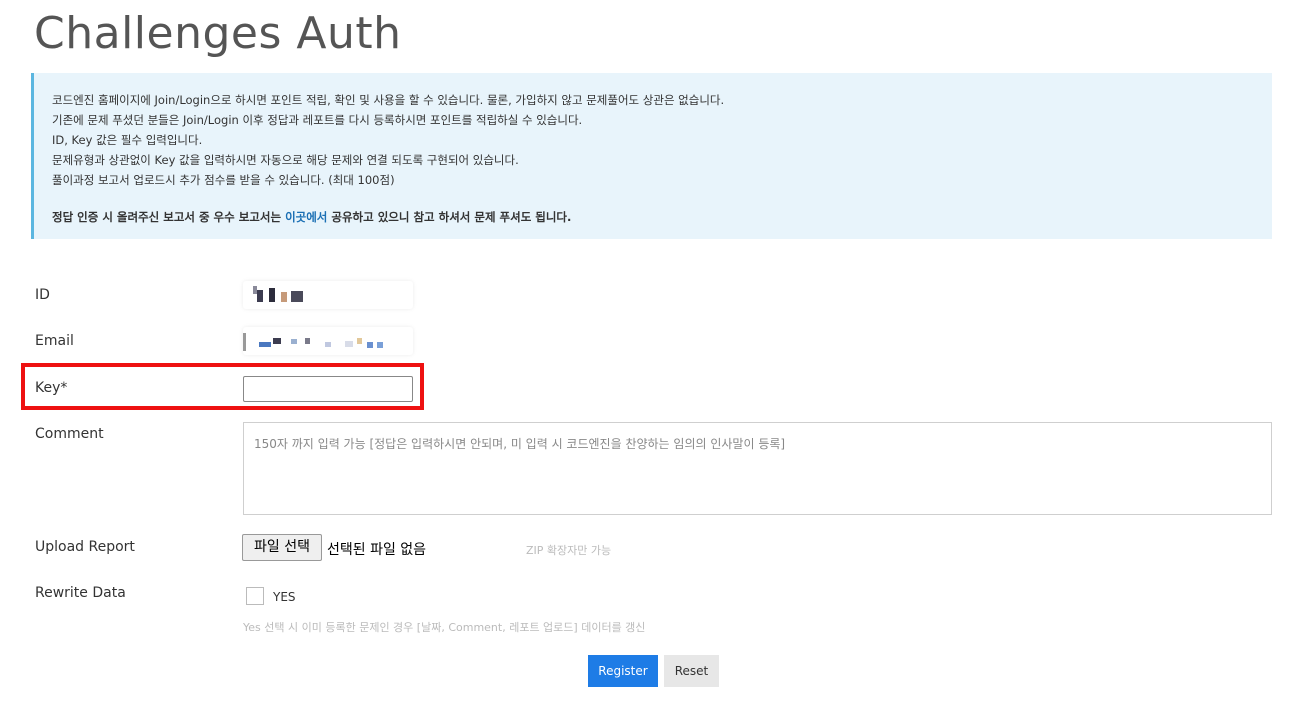 The width and height of the screenshot is (1301, 707). Describe the element at coordinates (80, 593) in the screenshot. I see `rewrite-data-label: Rewrite Data` at that location.